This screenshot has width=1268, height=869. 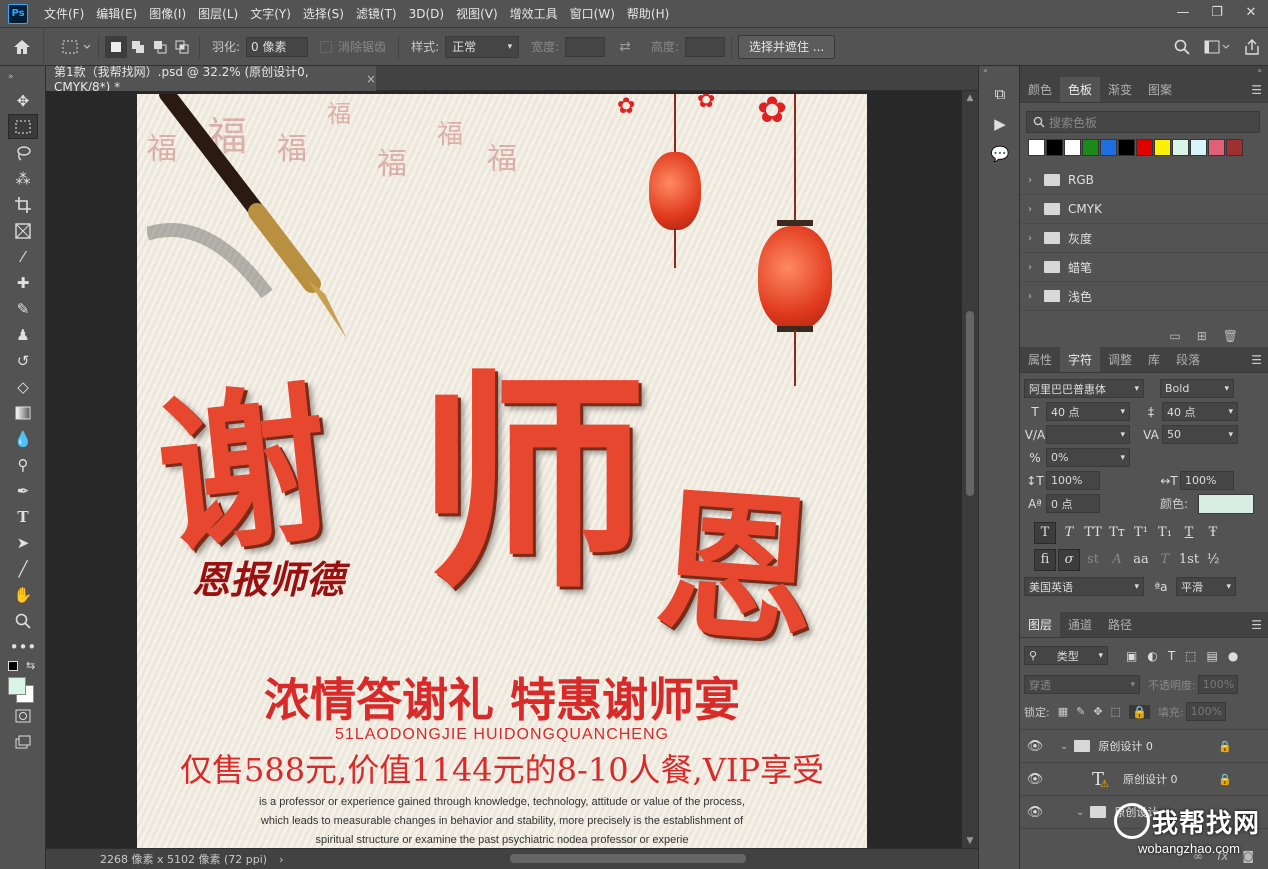 I want to click on menu-edit: 编辑(E), so click(x=116, y=13).